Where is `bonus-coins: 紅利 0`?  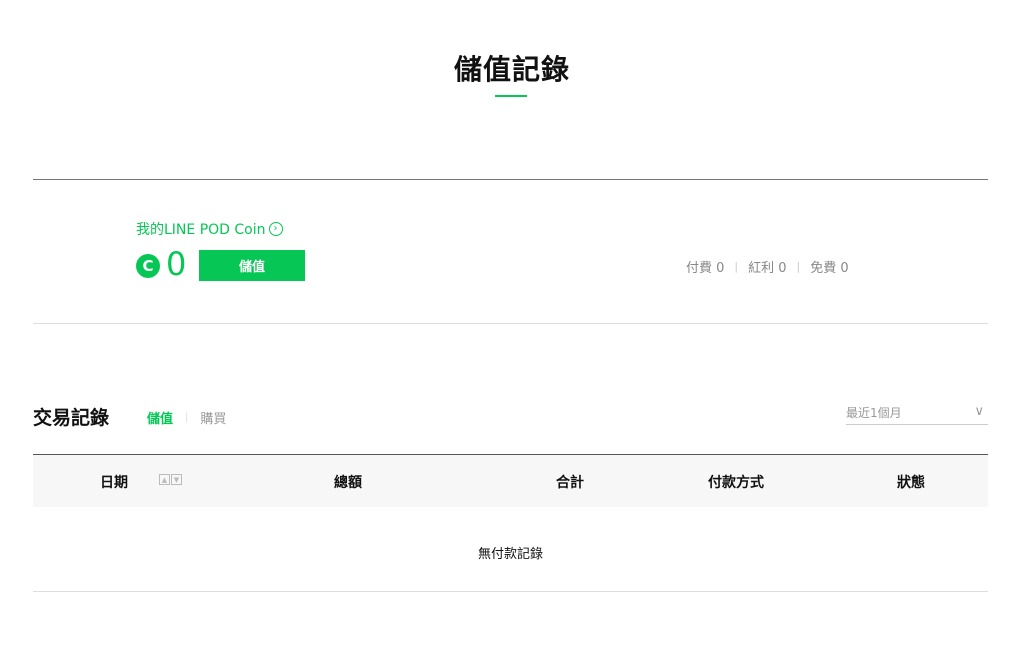
bonus-coins: 紅利 0 is located at coordinates (767, 268).